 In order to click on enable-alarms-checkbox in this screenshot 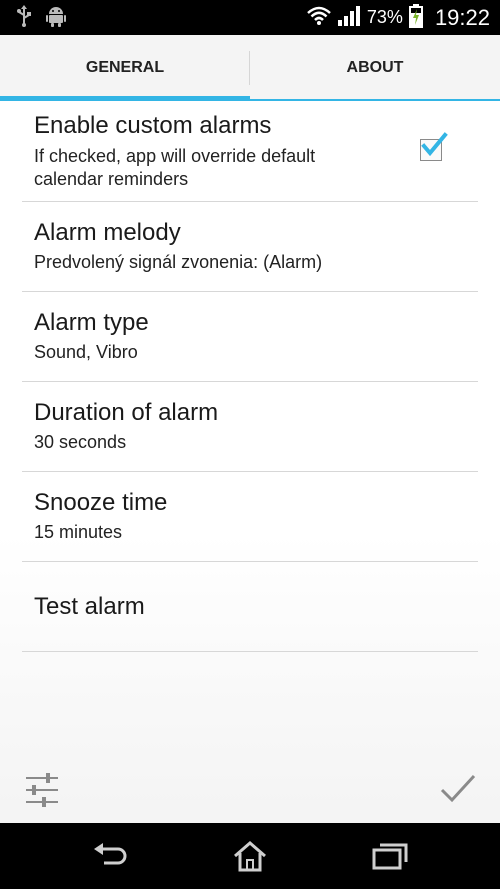, I will do `click(434, 146)`.